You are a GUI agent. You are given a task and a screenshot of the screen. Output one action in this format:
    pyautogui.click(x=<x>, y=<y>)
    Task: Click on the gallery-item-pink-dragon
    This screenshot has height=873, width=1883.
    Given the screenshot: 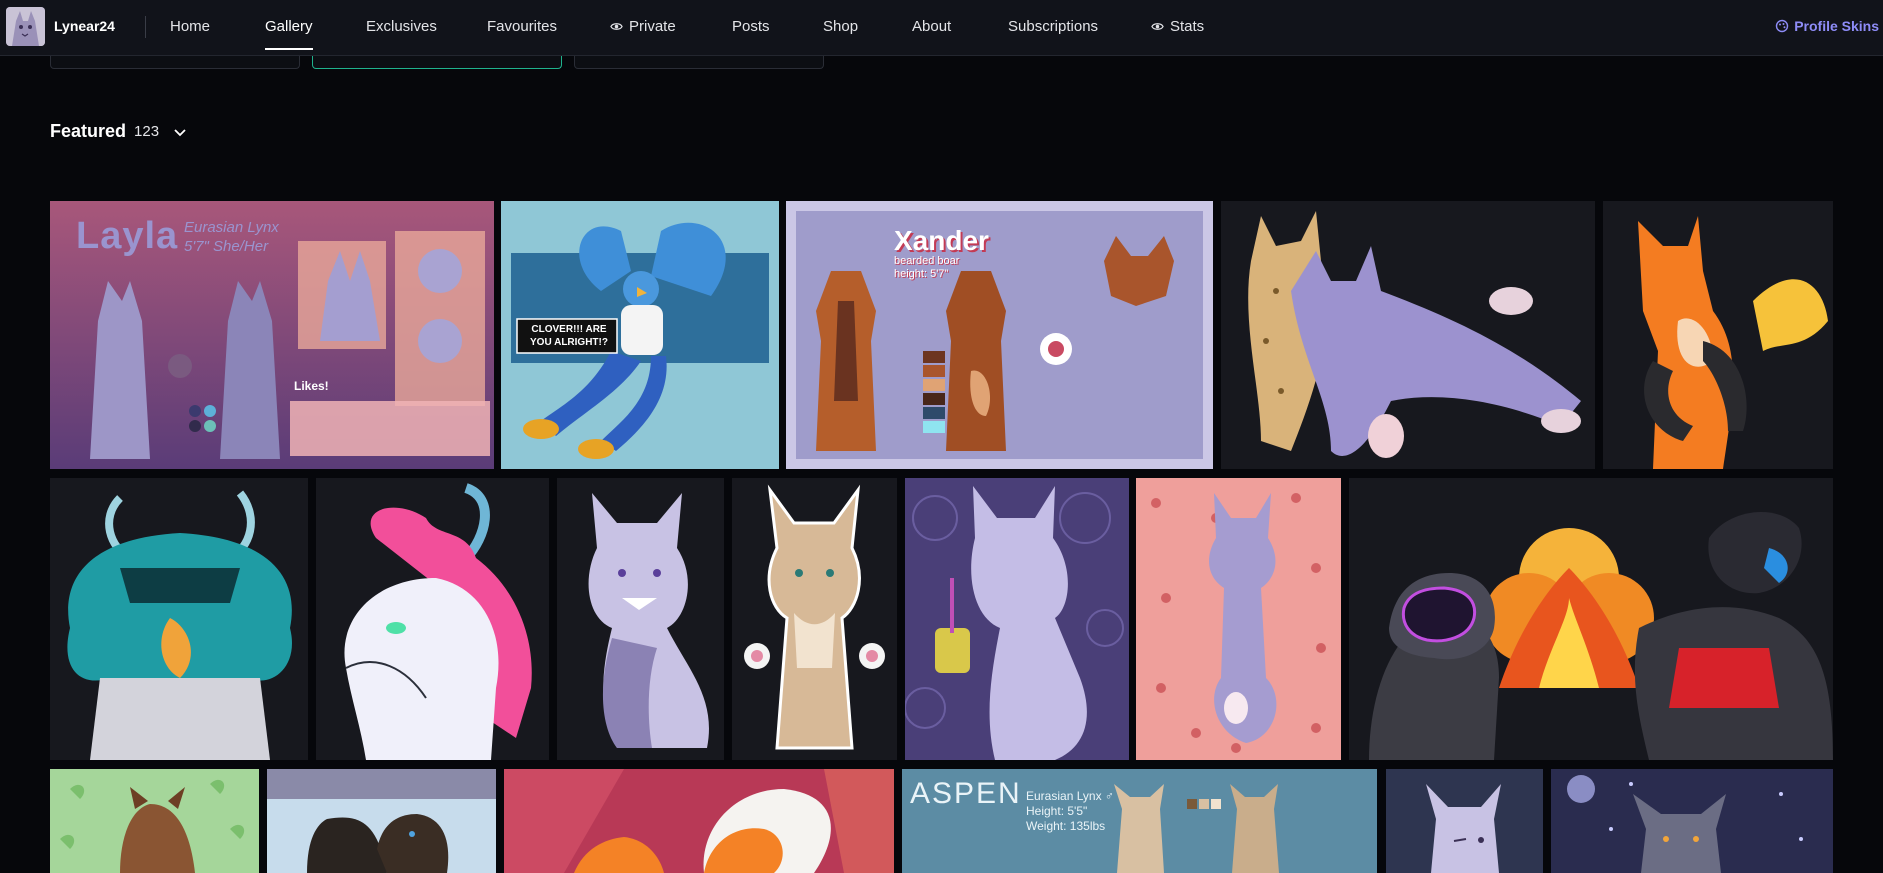 What is the action you would take?
    pyautogui.click(x=432, y=619)
    